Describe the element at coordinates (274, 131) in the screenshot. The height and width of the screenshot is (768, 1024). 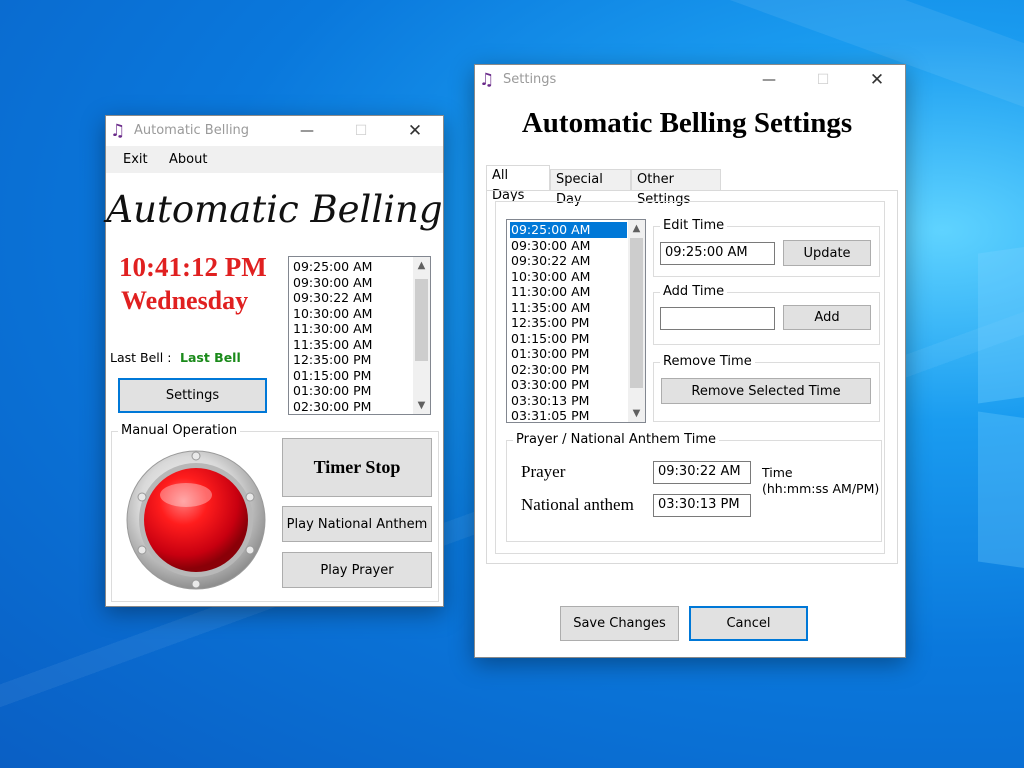
I see `main-titlebar: ♫ Automatic Belling — ☐ ✕` at that location.